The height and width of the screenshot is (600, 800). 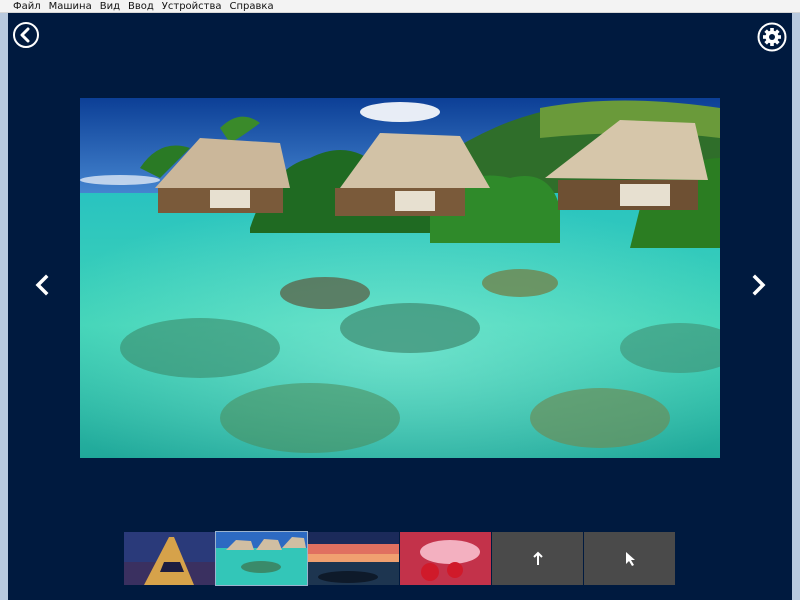 I want to click on settings-button, so click(x=772, y=37).